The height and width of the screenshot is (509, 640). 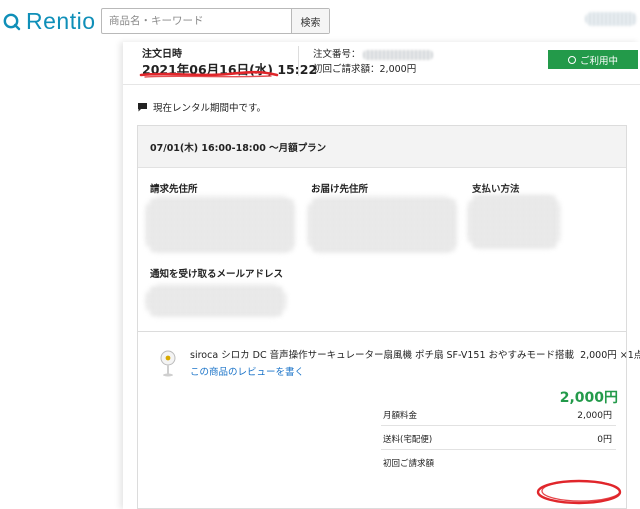 What do you see at coordinates (168, 363) in the screenshot?
I see `fan-icon` at bounding box center [168, 363].